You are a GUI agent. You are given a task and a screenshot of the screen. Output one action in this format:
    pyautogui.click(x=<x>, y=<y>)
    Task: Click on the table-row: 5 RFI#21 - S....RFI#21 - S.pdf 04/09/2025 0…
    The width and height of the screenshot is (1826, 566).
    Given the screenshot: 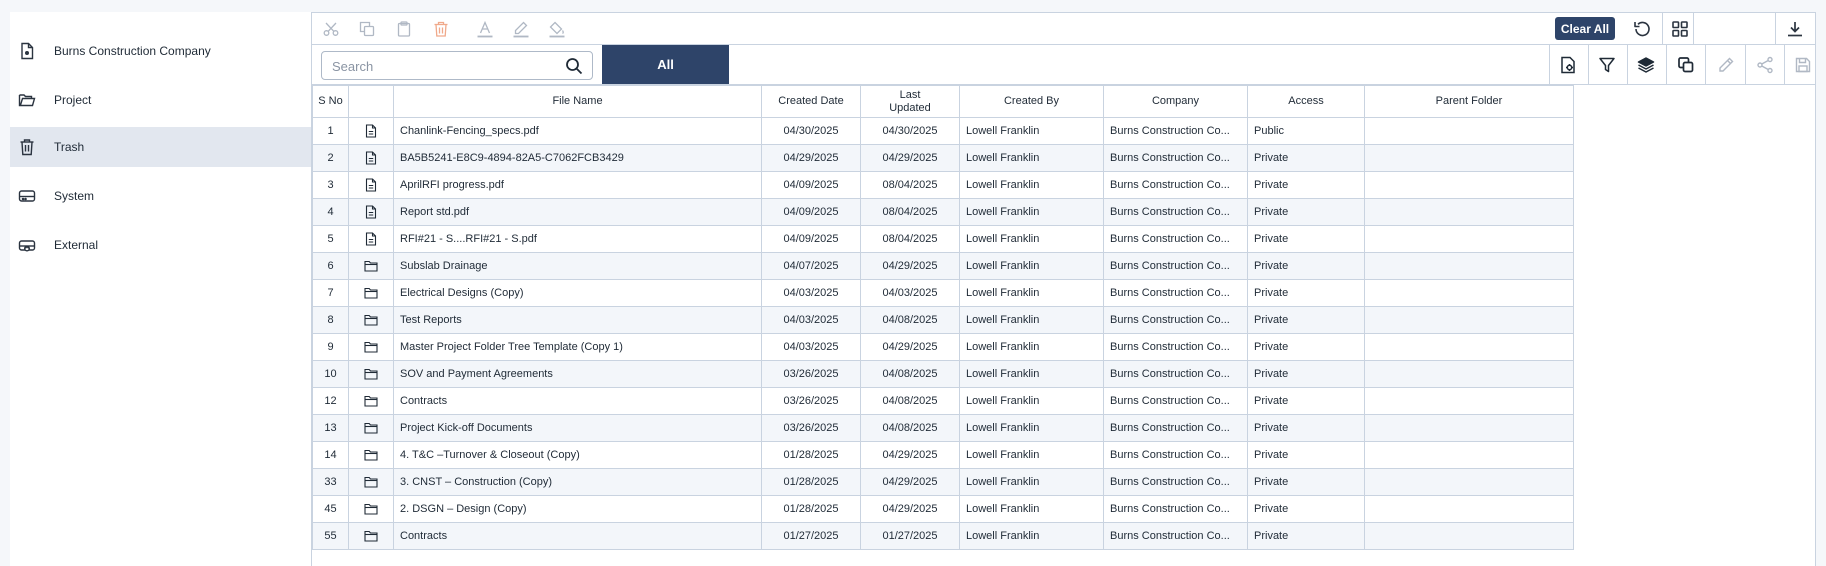 What is the action you would take?
    pyautogui.click(x=943, y=239)
    